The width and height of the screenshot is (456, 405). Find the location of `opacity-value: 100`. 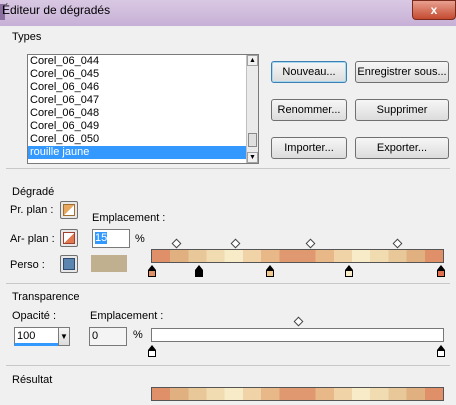

opacity-value: 100 is located at coordinates (26, 336).